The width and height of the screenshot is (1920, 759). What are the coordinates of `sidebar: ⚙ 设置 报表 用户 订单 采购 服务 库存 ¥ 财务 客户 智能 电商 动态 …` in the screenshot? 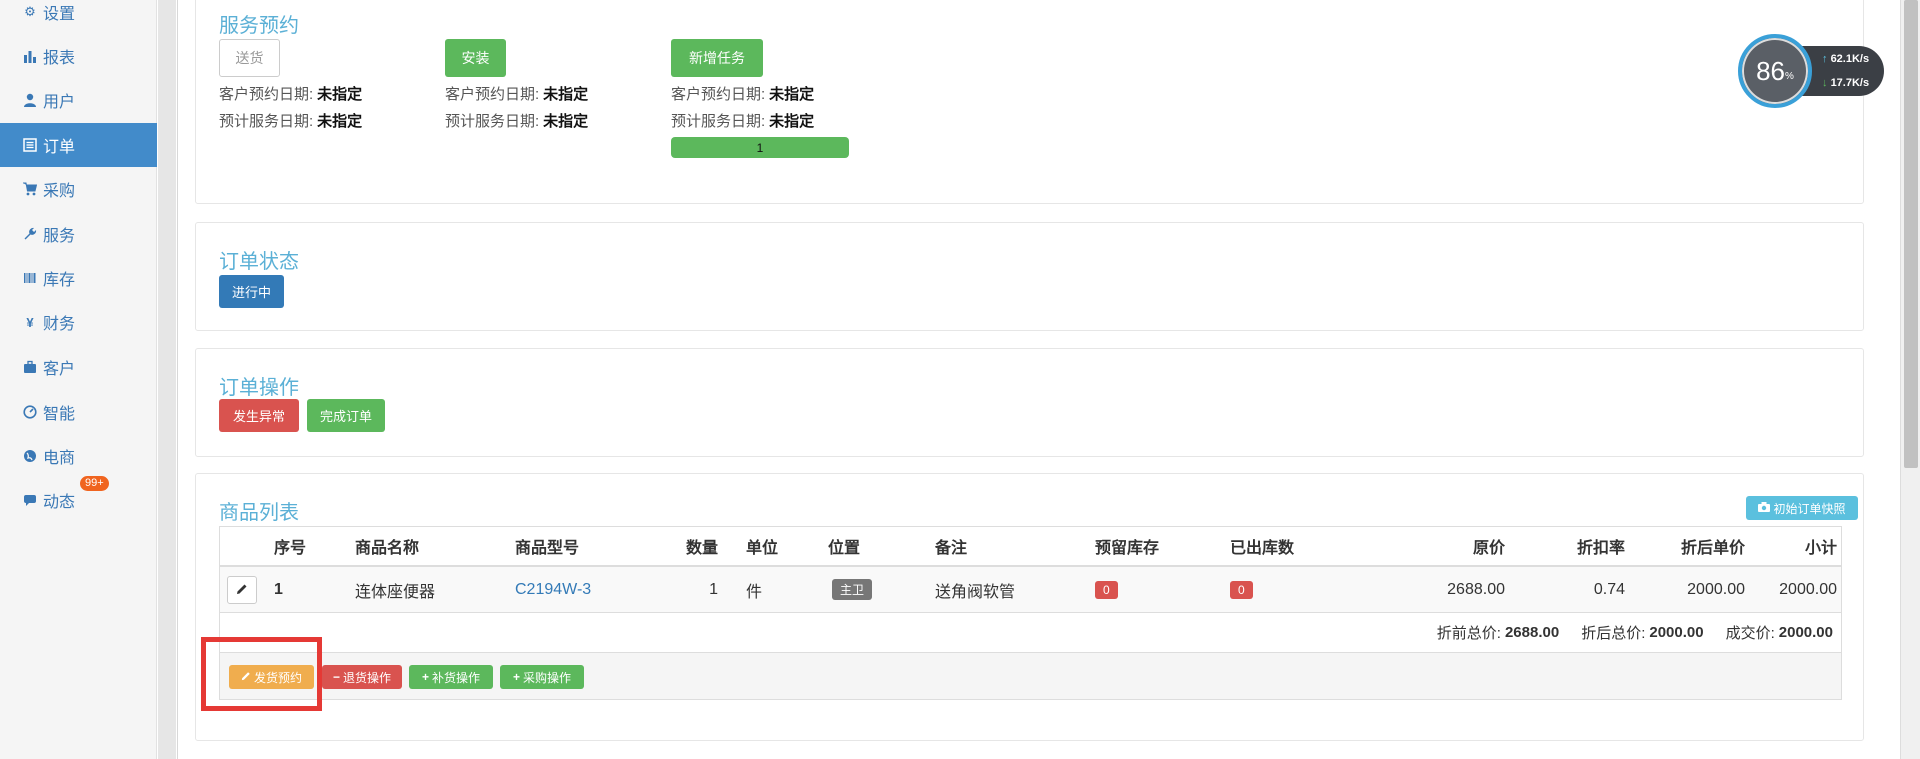 It's located at (78, 379).